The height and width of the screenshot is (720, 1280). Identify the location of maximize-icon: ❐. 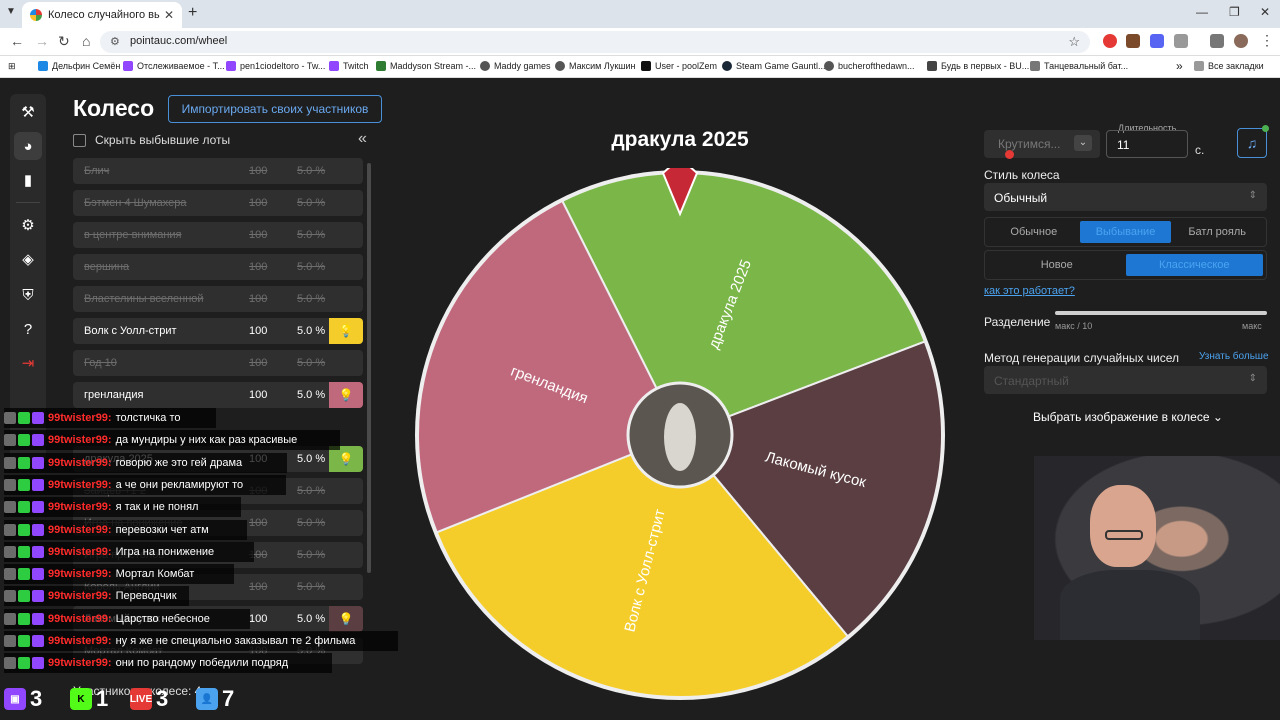
(1234, 12).